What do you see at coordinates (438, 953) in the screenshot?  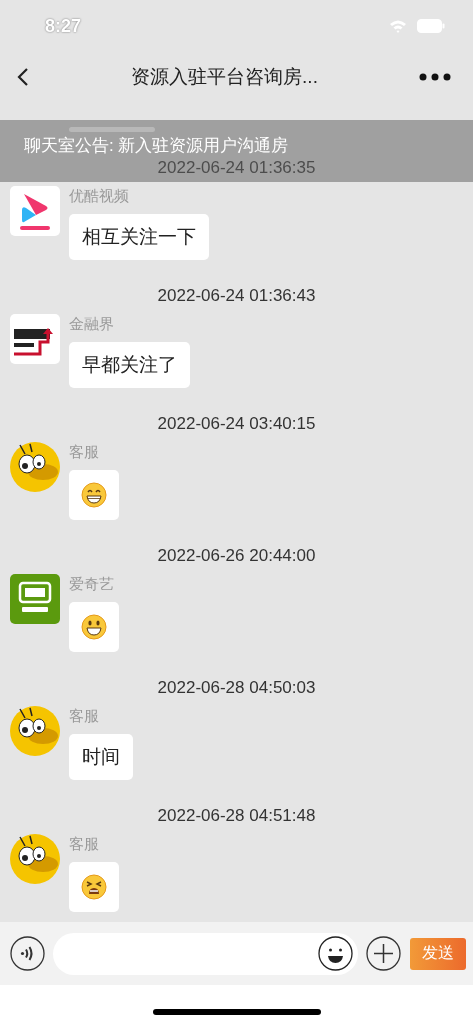 I see `send-button: 发送` at bounding box center [438, 953].